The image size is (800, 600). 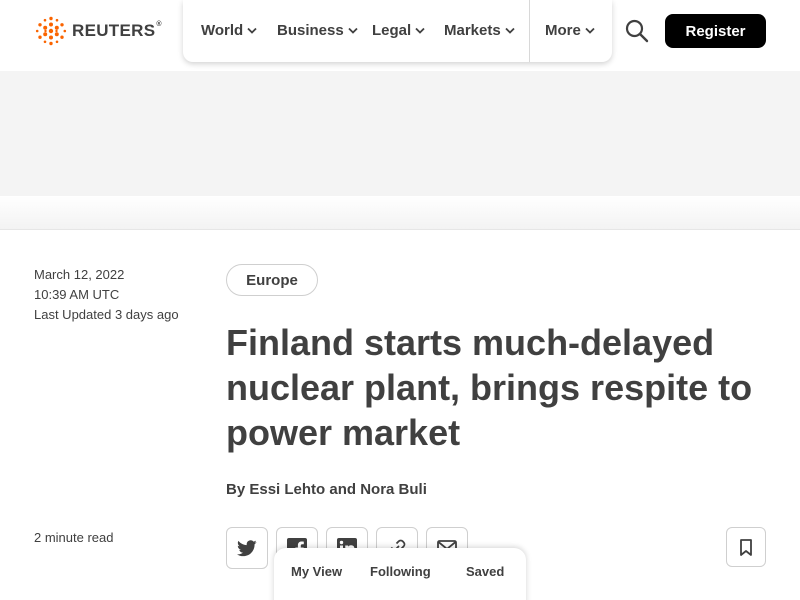 What do you see at coordinates (485, 571) in the screenshot?
I see `tab-saved: Saved` at bounding box center [485, 571].